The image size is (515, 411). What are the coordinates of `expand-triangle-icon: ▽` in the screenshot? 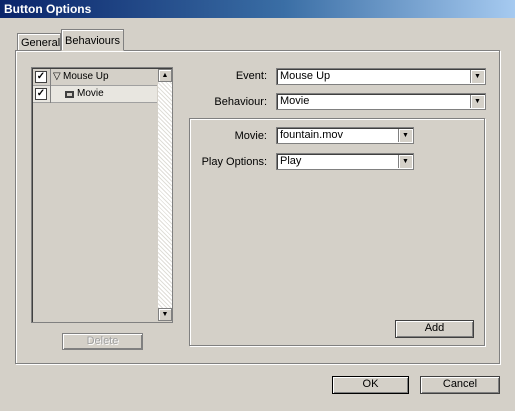 It's located at (57, 76).